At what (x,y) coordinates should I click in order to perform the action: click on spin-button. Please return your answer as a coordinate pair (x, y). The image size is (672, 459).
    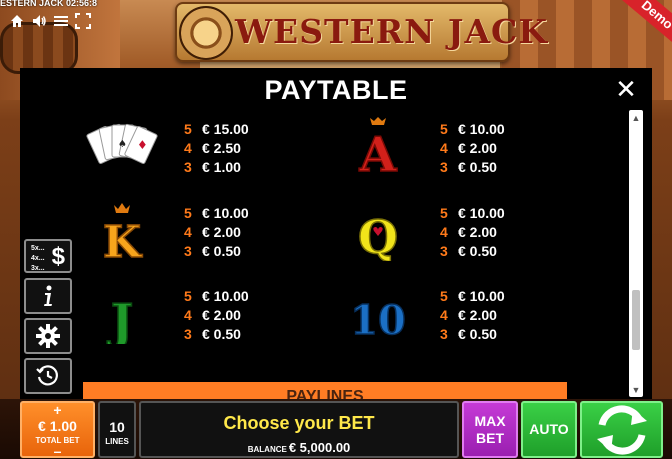
    Looking at the image, I should click on (621, 429).